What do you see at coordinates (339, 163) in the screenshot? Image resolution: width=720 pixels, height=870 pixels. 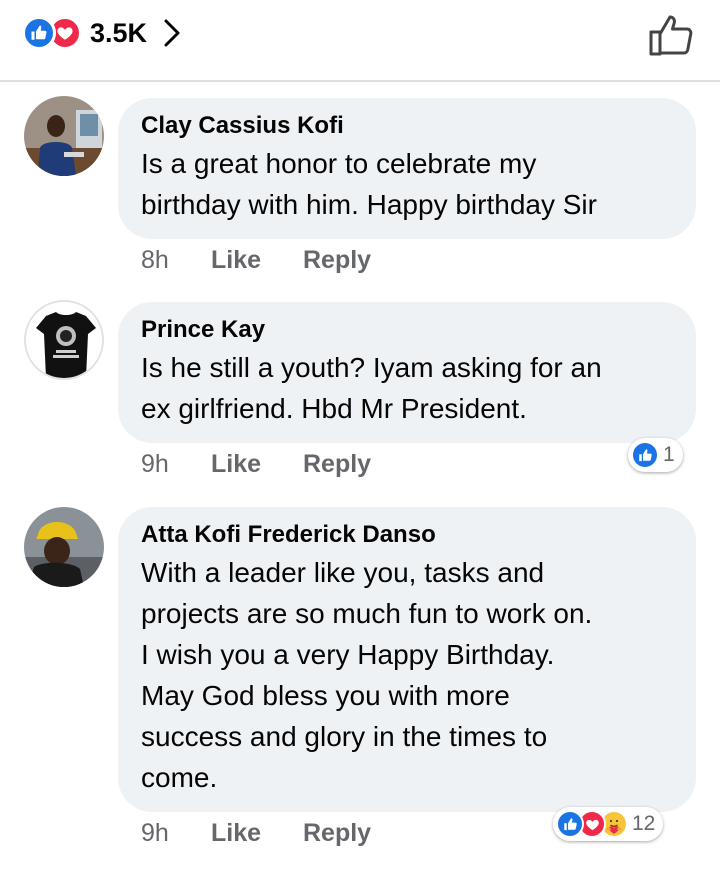 I see `comment-text-line: Is a great honor to celebrate my` at bounding box center [339, 163].